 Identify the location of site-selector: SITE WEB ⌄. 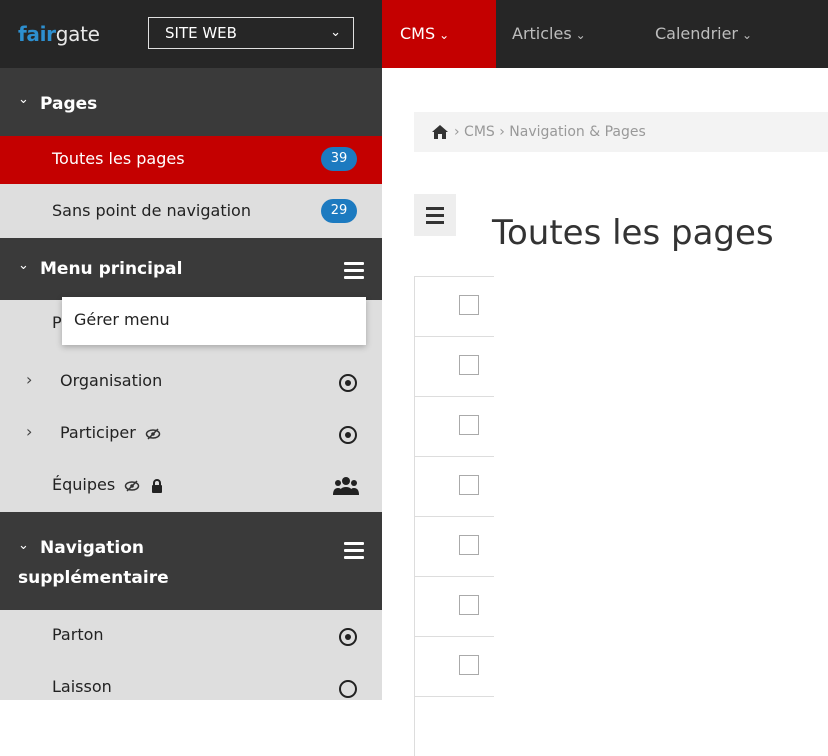
(251, 33).